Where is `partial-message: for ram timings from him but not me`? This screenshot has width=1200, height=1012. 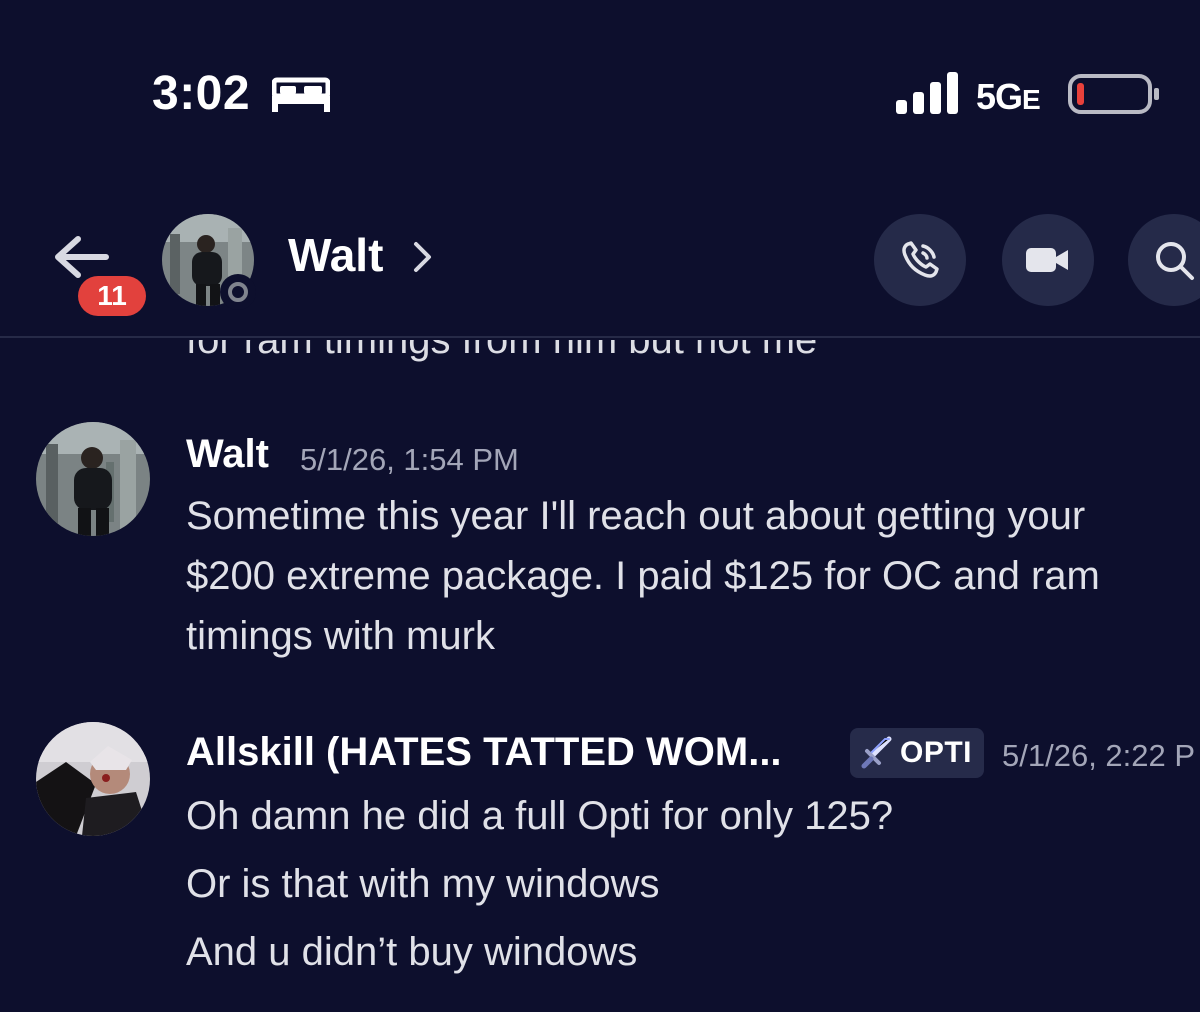
partial-message: for ram timings from him but not me is located at coordinates (586, 352).